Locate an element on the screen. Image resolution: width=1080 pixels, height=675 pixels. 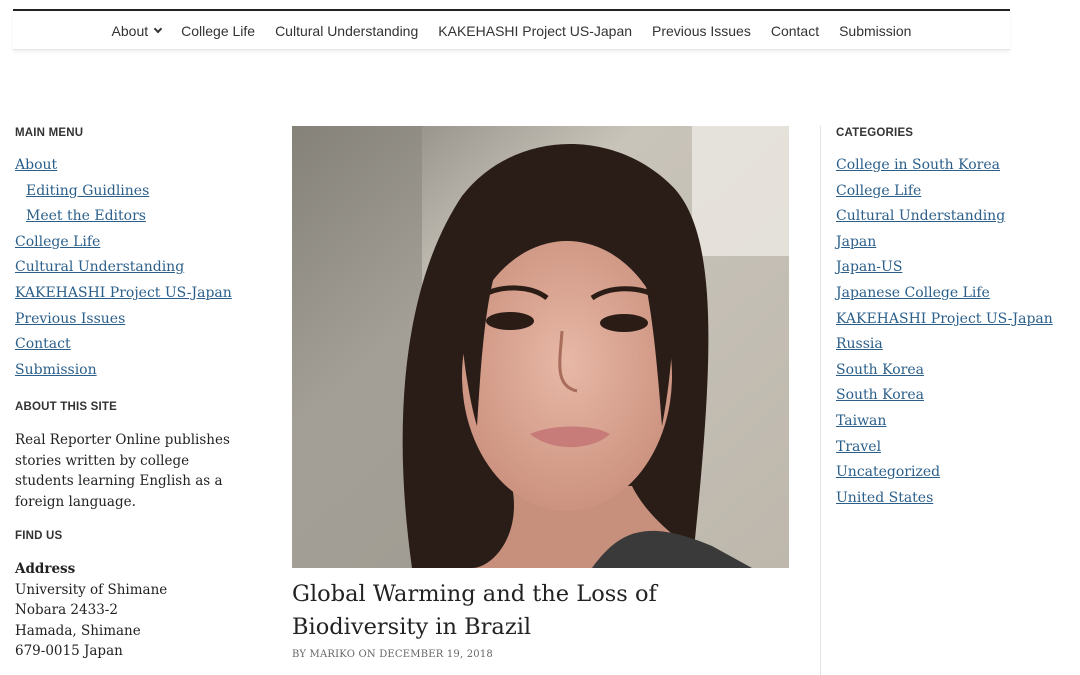
menu-item: Editing Guidlines is located at coordinates (132, 192).